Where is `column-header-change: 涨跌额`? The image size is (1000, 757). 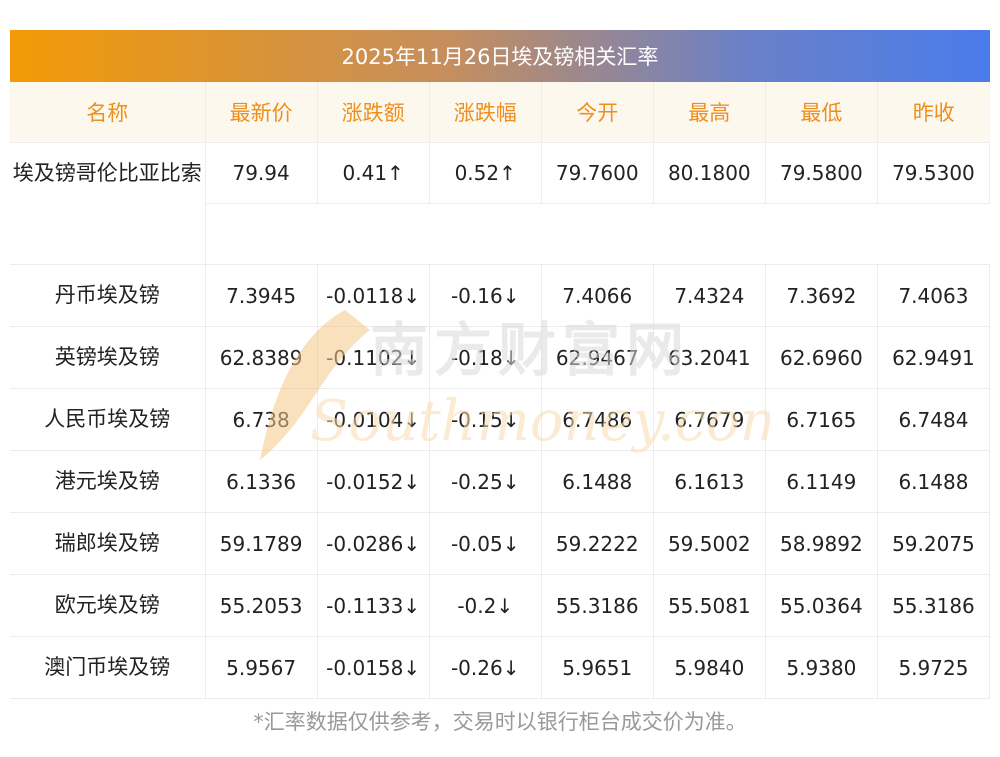 column-header-change: 涨跌额 is located at coordinates (373, 112).